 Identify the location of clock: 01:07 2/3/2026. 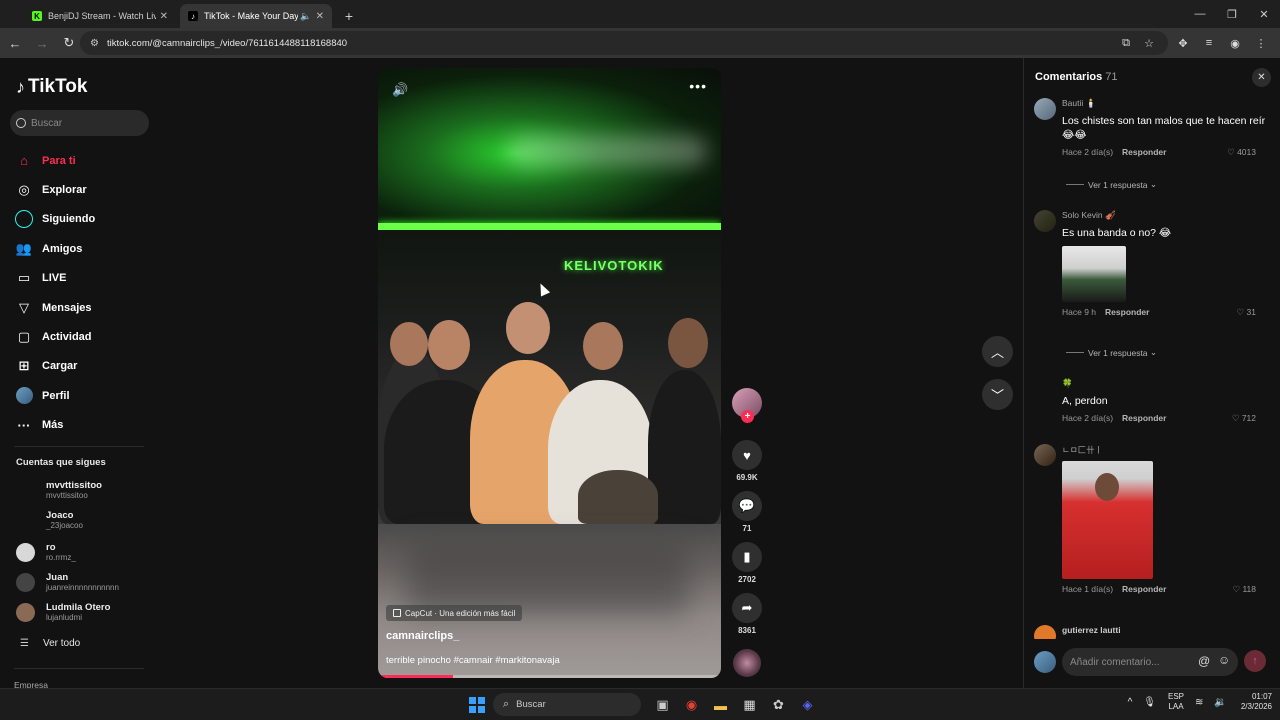
(1256, 702).